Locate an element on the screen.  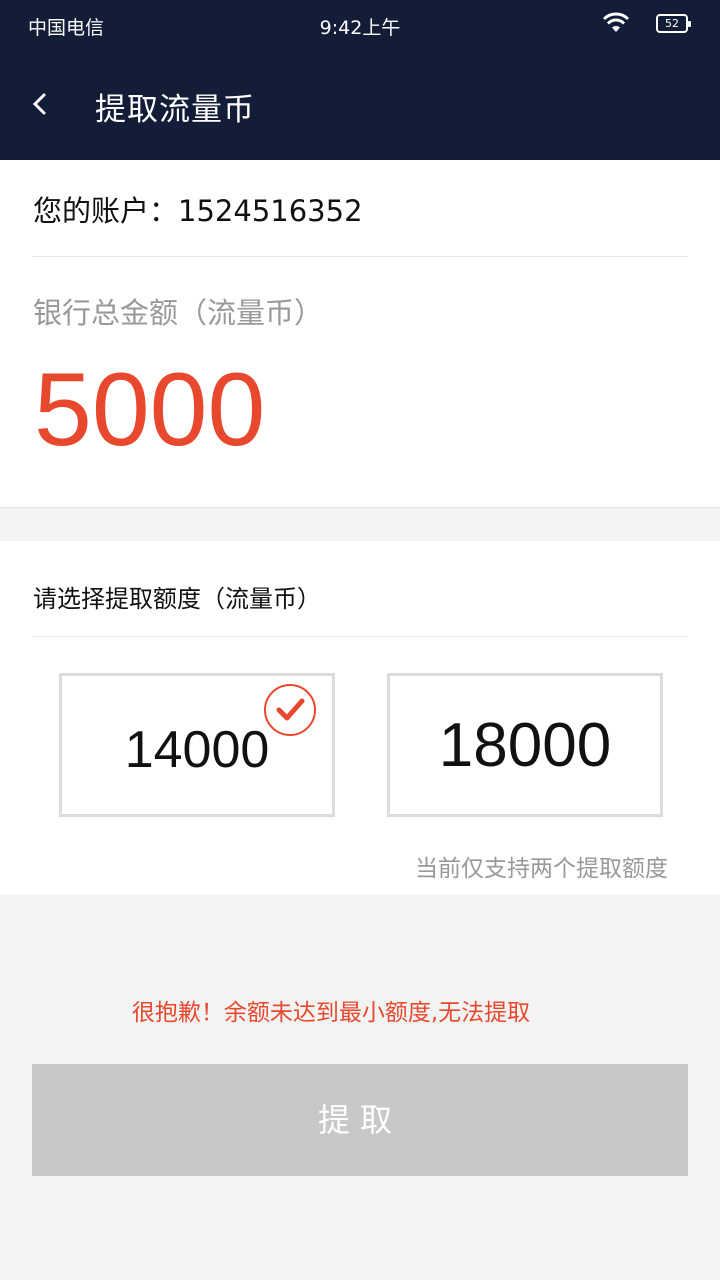
account-line: 您的账户：1524516352 is located at coordinates (198, 209).